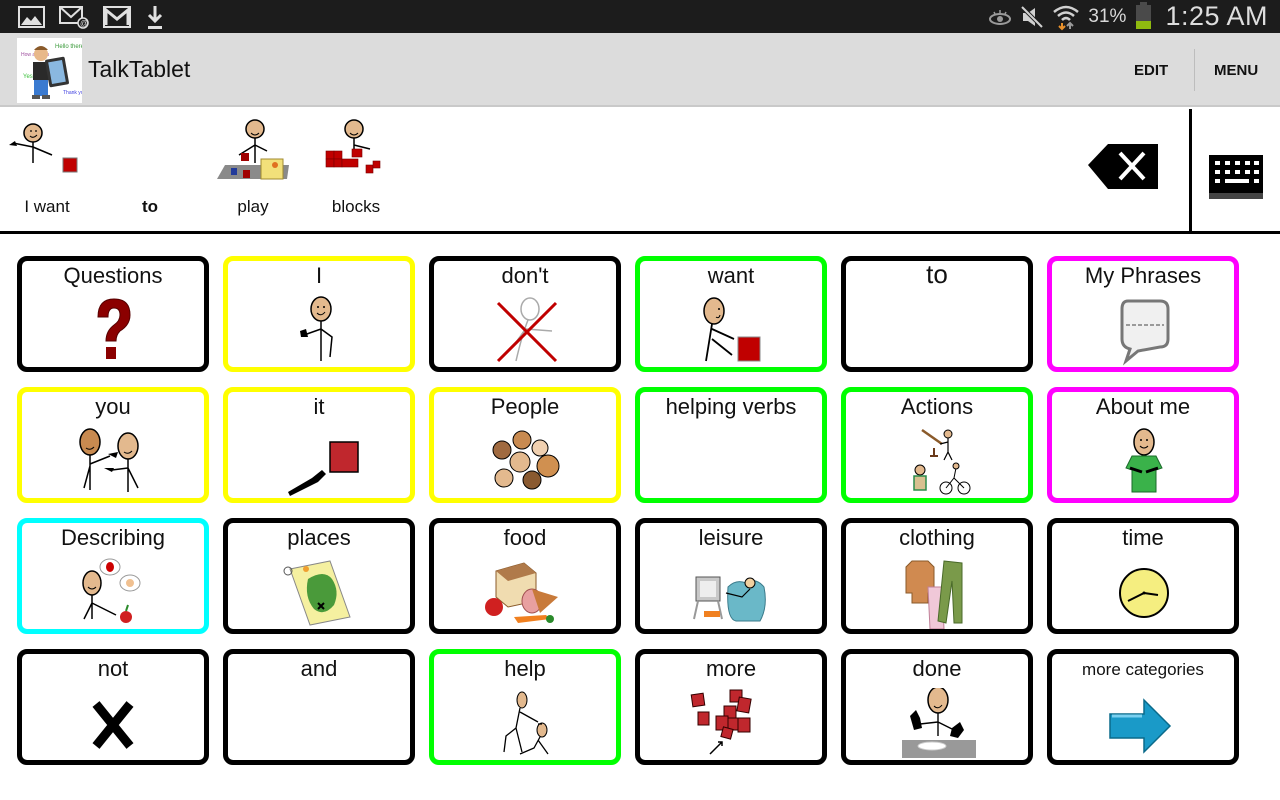 The height and width of the screenshot is (800, 1280). What do you see at coordinates (731, 406) in the screenshot?
I see `tile-label: helping verbs` at bounding box center [731, 406].